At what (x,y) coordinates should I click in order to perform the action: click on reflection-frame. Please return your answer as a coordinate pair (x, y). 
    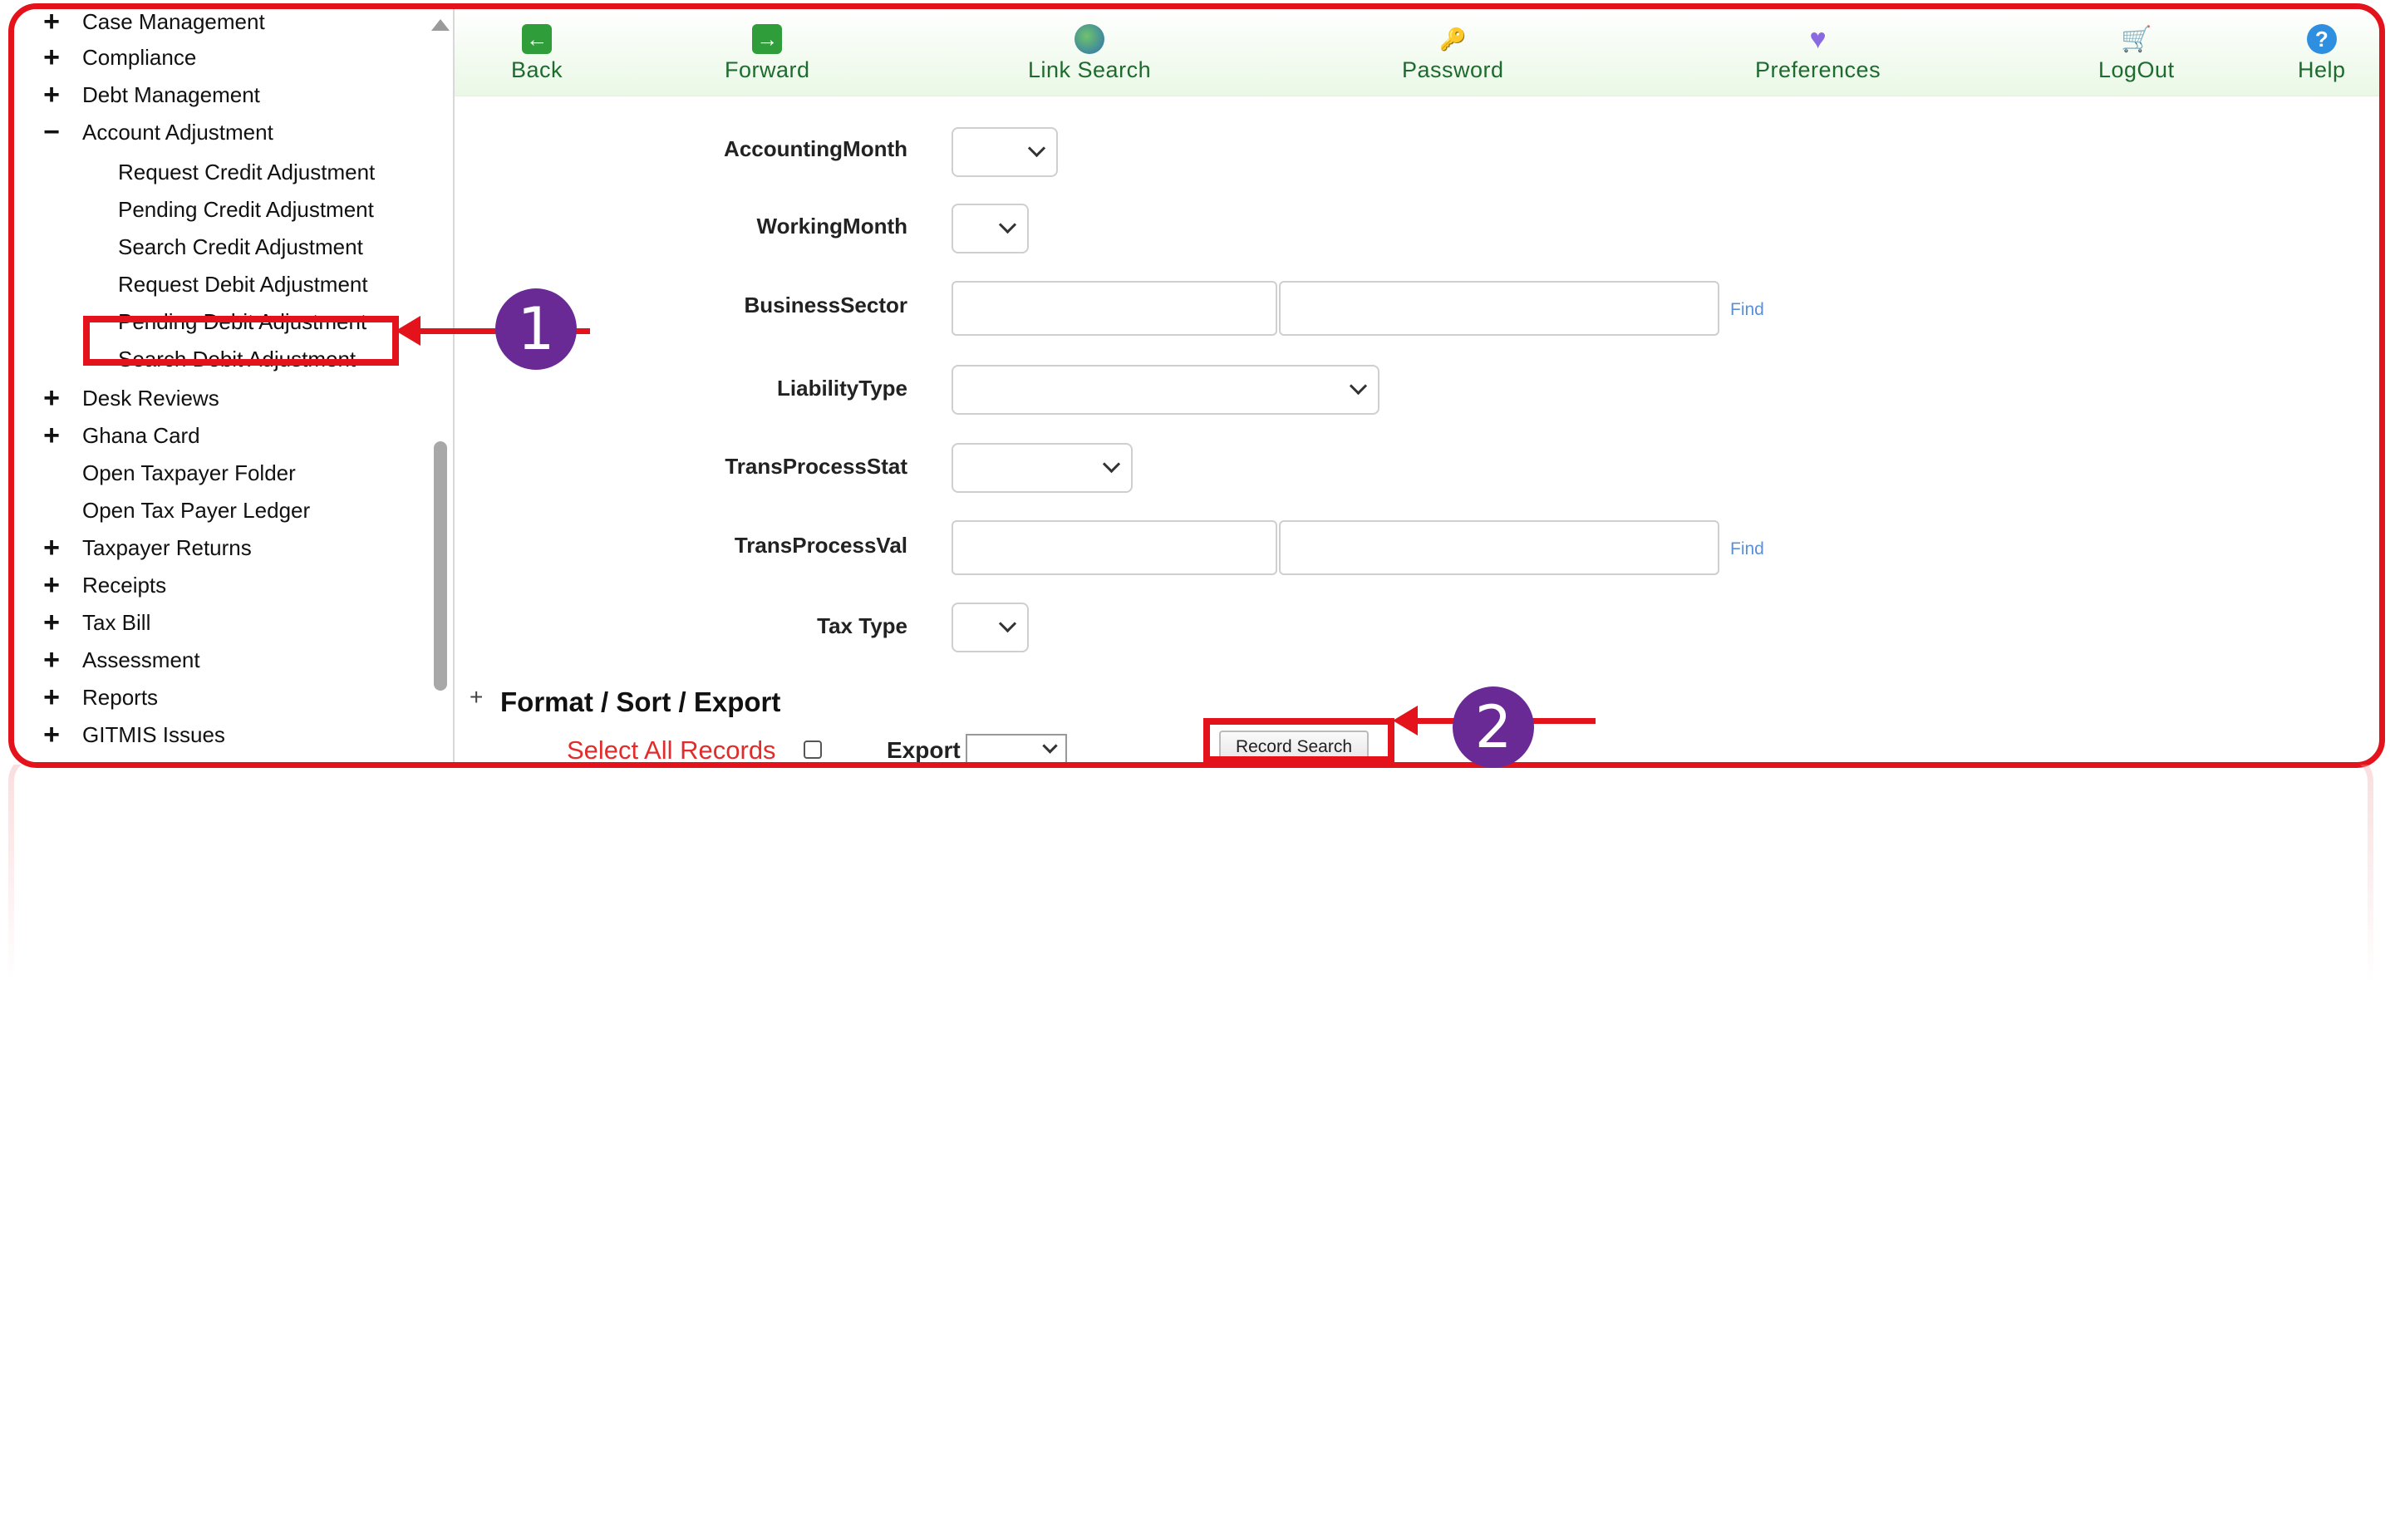
    Looking at the image, I should click on (1190, 873).